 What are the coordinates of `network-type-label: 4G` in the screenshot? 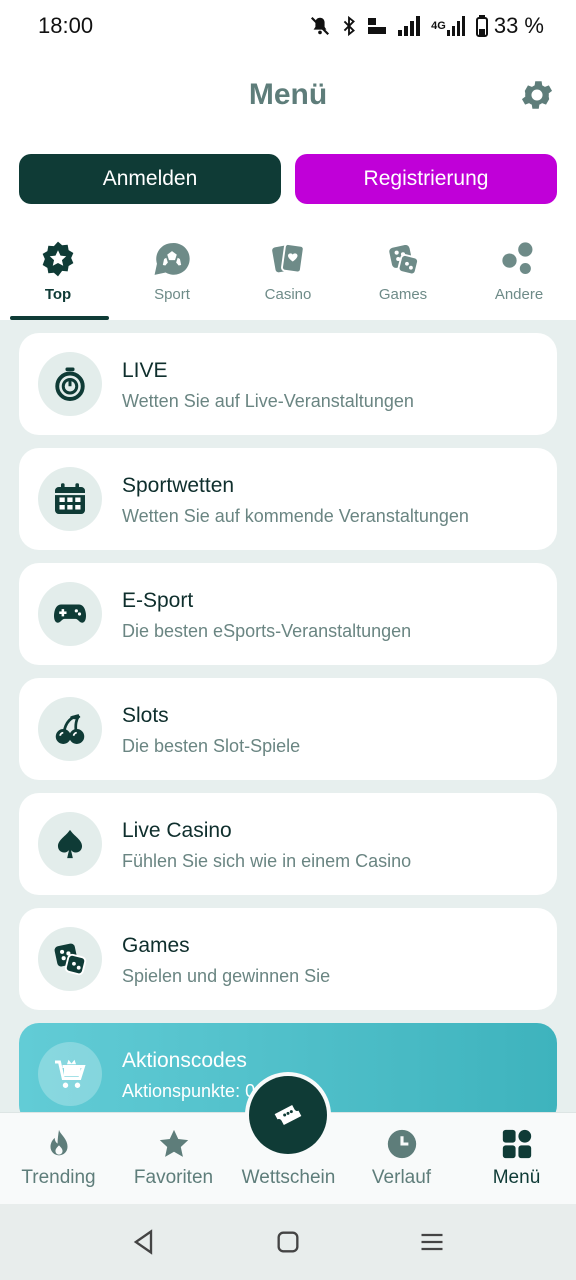 It's located at (438, 26).